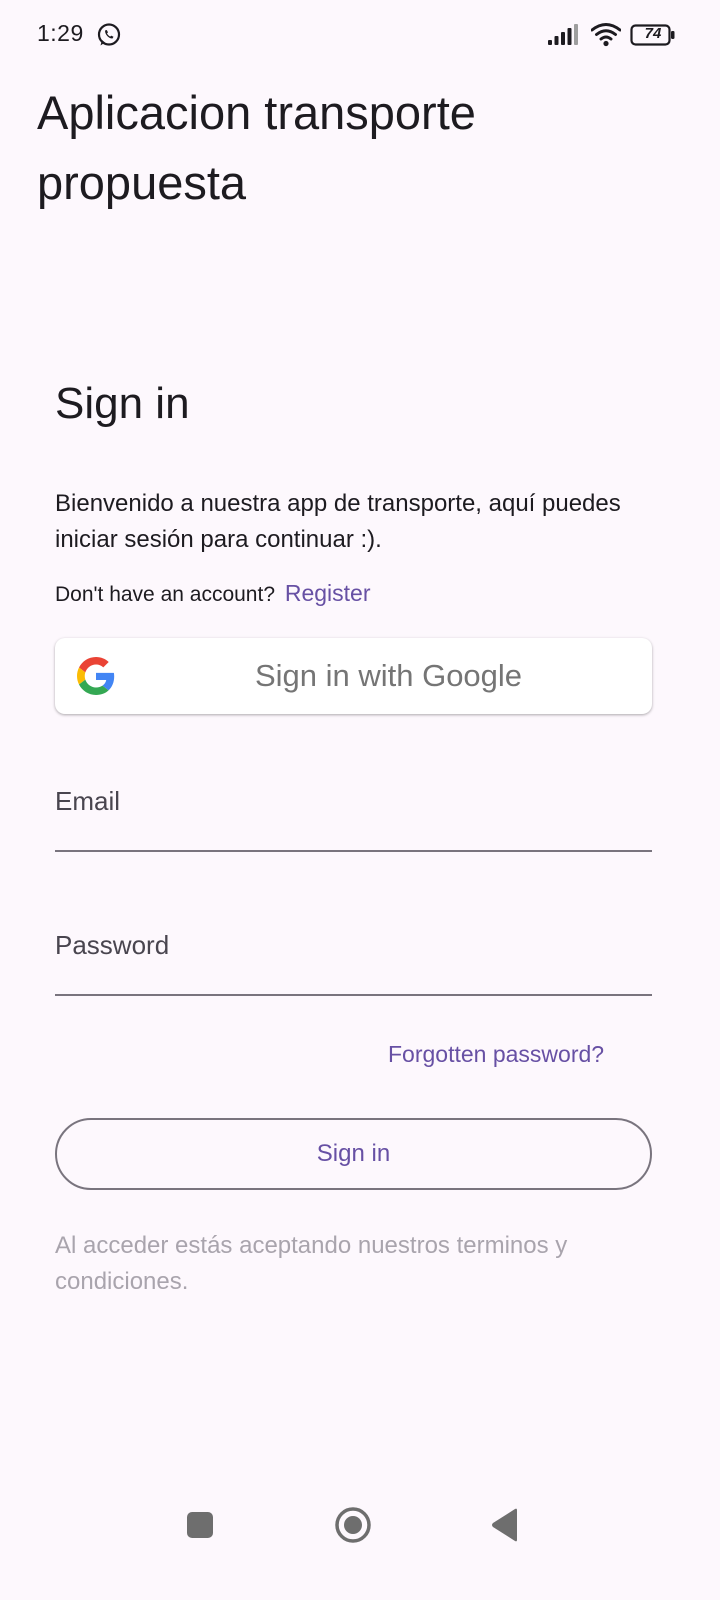 The height and width of the screenshot is (1600, 720). Describe the element at coordinates (505, 1525) in the screenshot. I see `back-icon` at that location.